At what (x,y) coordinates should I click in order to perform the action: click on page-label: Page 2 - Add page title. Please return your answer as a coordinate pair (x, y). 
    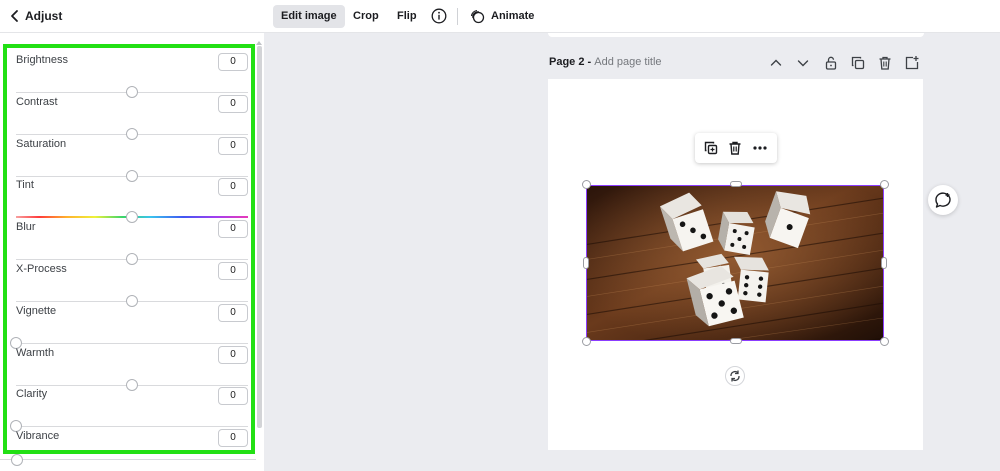
    Looking at the image, I should click on (605, 62).